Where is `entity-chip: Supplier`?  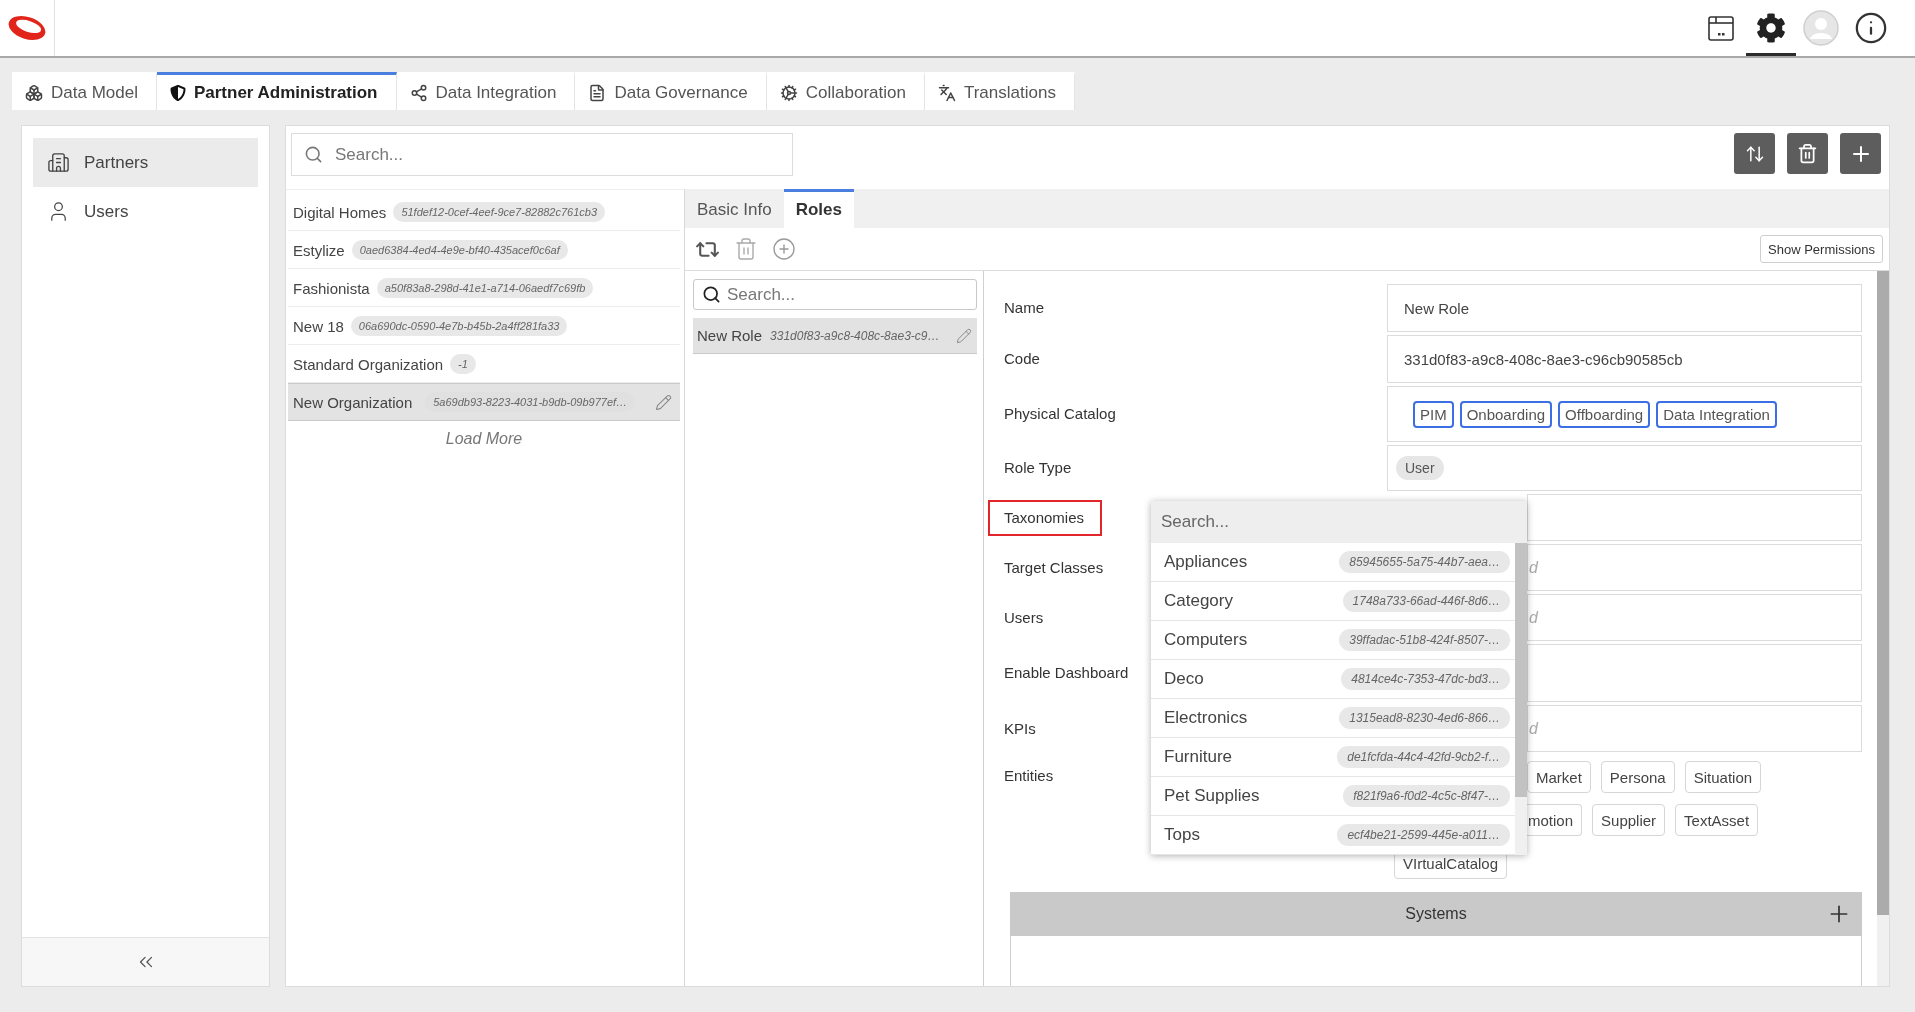 entity-chip: Supplier is located at coordinates (1629, 820).